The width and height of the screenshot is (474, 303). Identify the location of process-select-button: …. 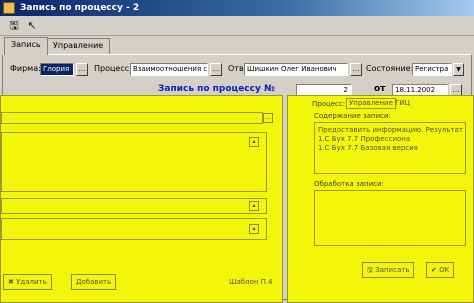
(216, 69).